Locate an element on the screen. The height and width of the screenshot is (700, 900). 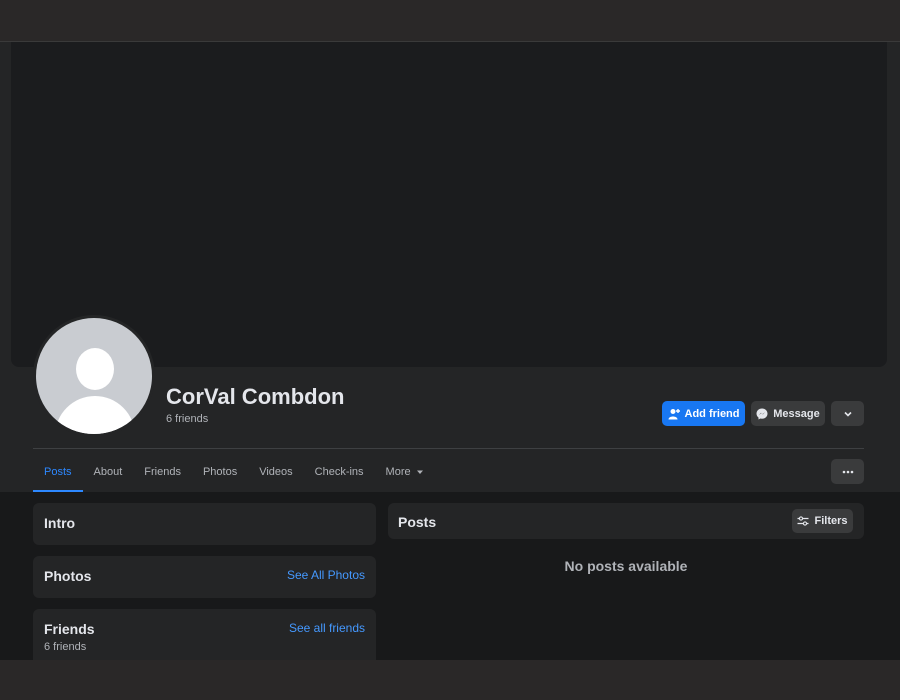
chevron-down-icon is located at coordinates (848, 414).